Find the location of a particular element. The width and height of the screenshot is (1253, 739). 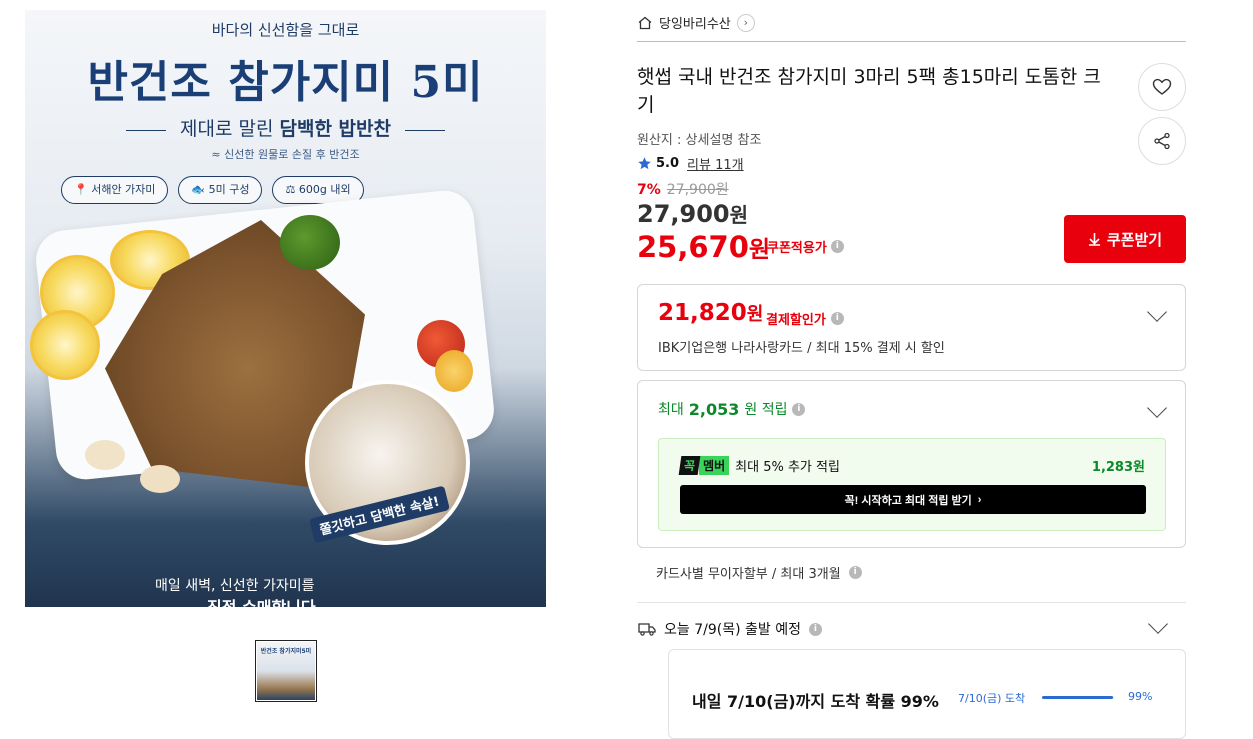

product-title: 햇썹 국내 반건조 참가지미 3마리 5팩 총15마리 도톰한 크기 is located at coordinates (869, 91).